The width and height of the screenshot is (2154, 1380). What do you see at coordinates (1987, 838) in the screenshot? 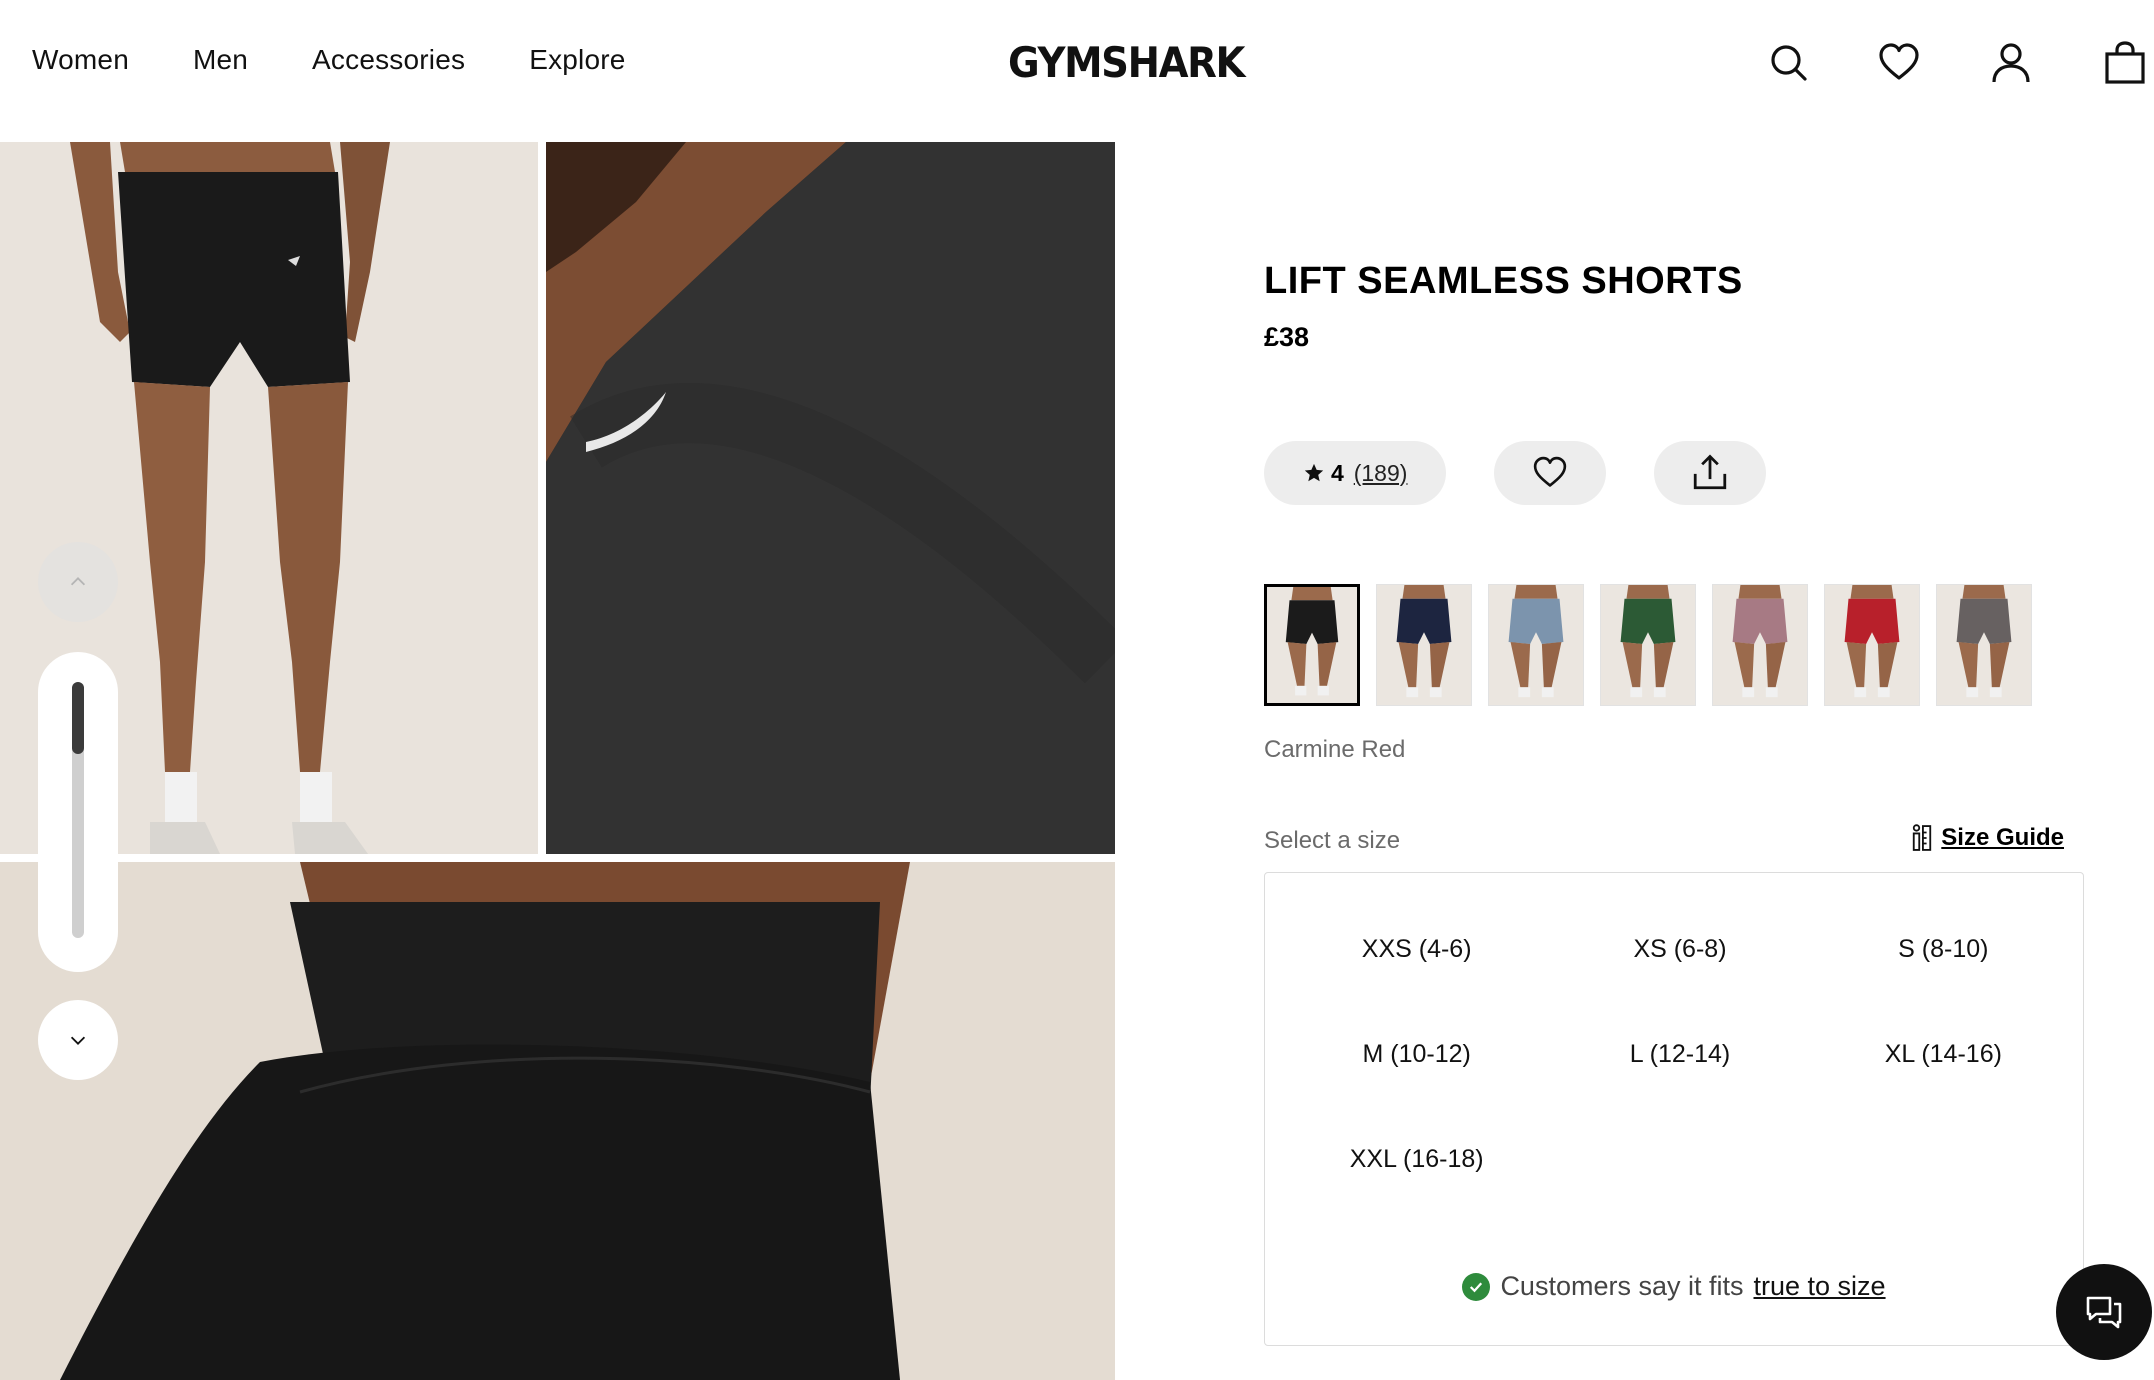
I see `size-guide-link: Size Guide` at bounding box center [1987, 838].